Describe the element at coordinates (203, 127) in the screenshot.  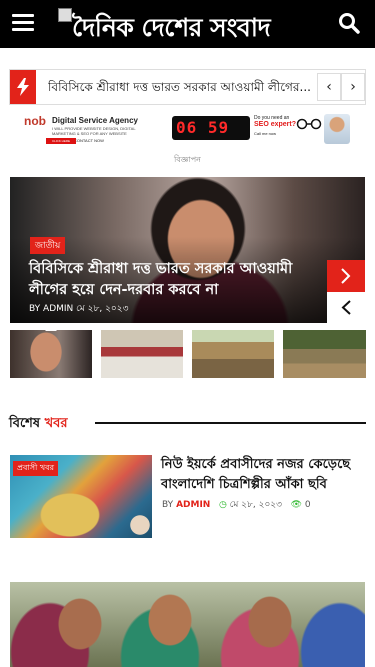
I see `ad-clock-digits: 06 59` at that location.